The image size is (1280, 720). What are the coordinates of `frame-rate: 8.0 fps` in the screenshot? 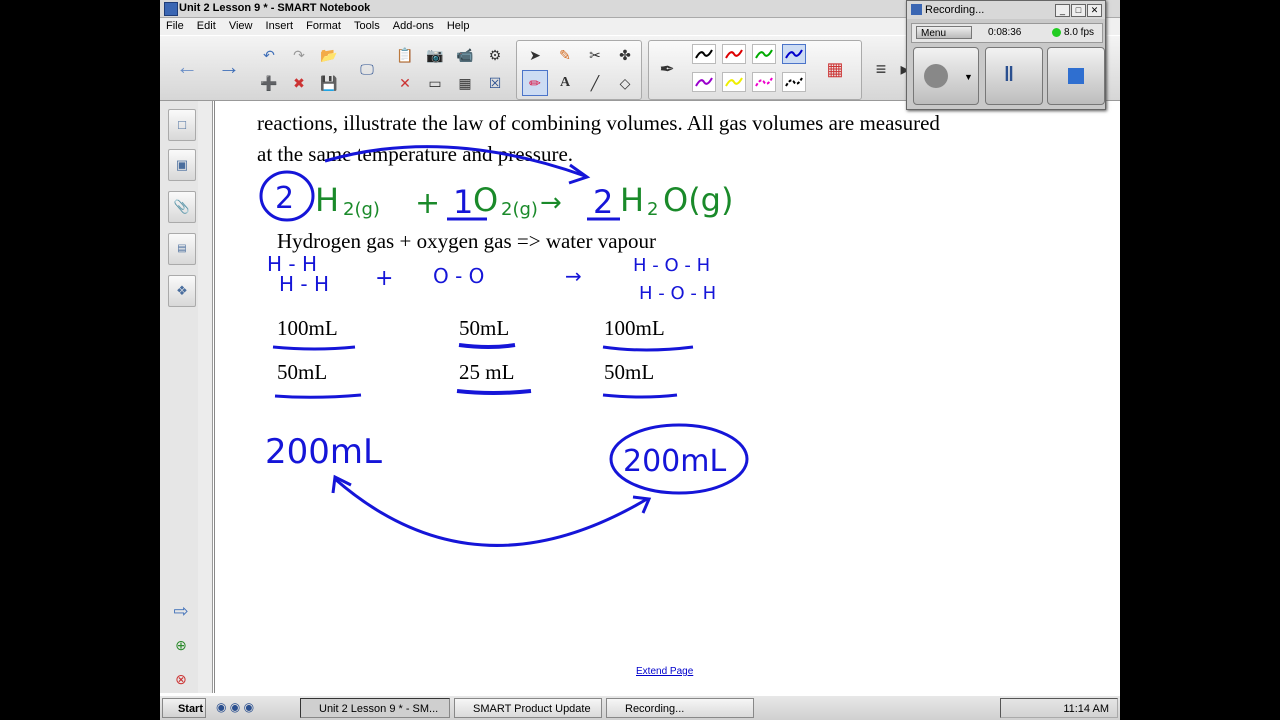 It's located at (1079, 32).